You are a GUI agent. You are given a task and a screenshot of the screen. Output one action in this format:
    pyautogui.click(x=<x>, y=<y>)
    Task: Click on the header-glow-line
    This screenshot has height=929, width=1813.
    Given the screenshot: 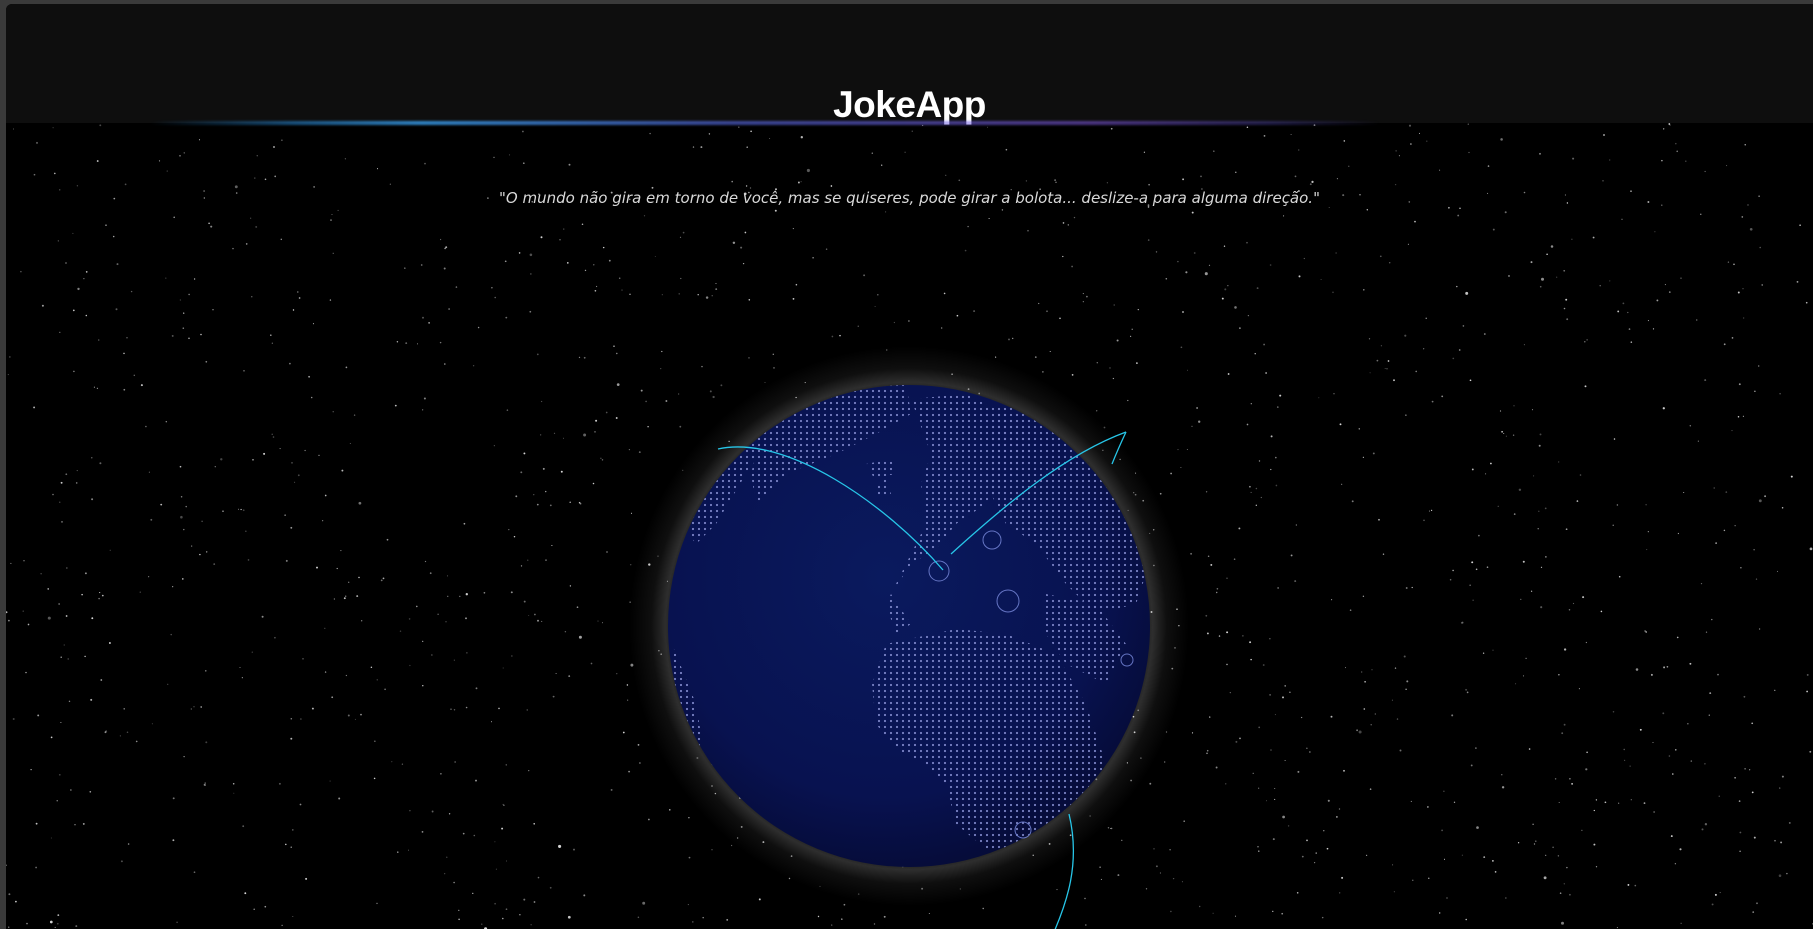 What is the action you would take?
    pyautogui.click(x=909, y=123)
    